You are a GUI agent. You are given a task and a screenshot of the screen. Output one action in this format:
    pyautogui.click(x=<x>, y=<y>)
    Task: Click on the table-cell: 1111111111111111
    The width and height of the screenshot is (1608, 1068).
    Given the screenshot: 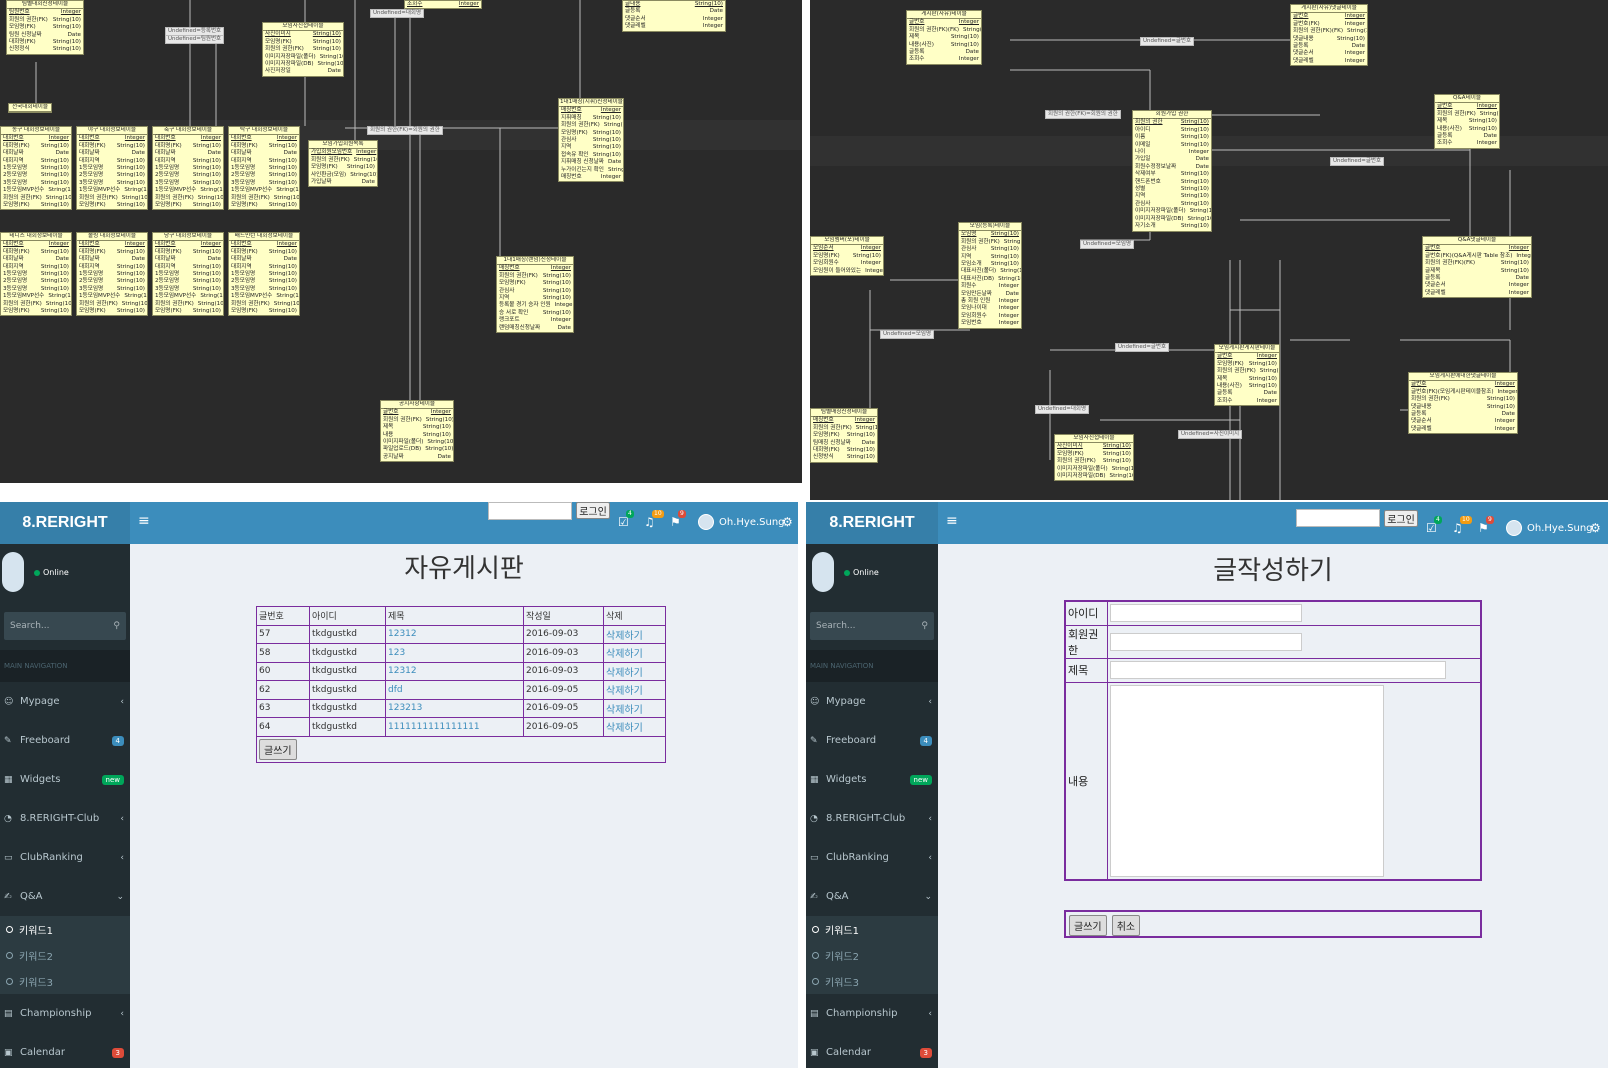 What is the action you would take?
    pyautogui.click(x=454, y=727)
    